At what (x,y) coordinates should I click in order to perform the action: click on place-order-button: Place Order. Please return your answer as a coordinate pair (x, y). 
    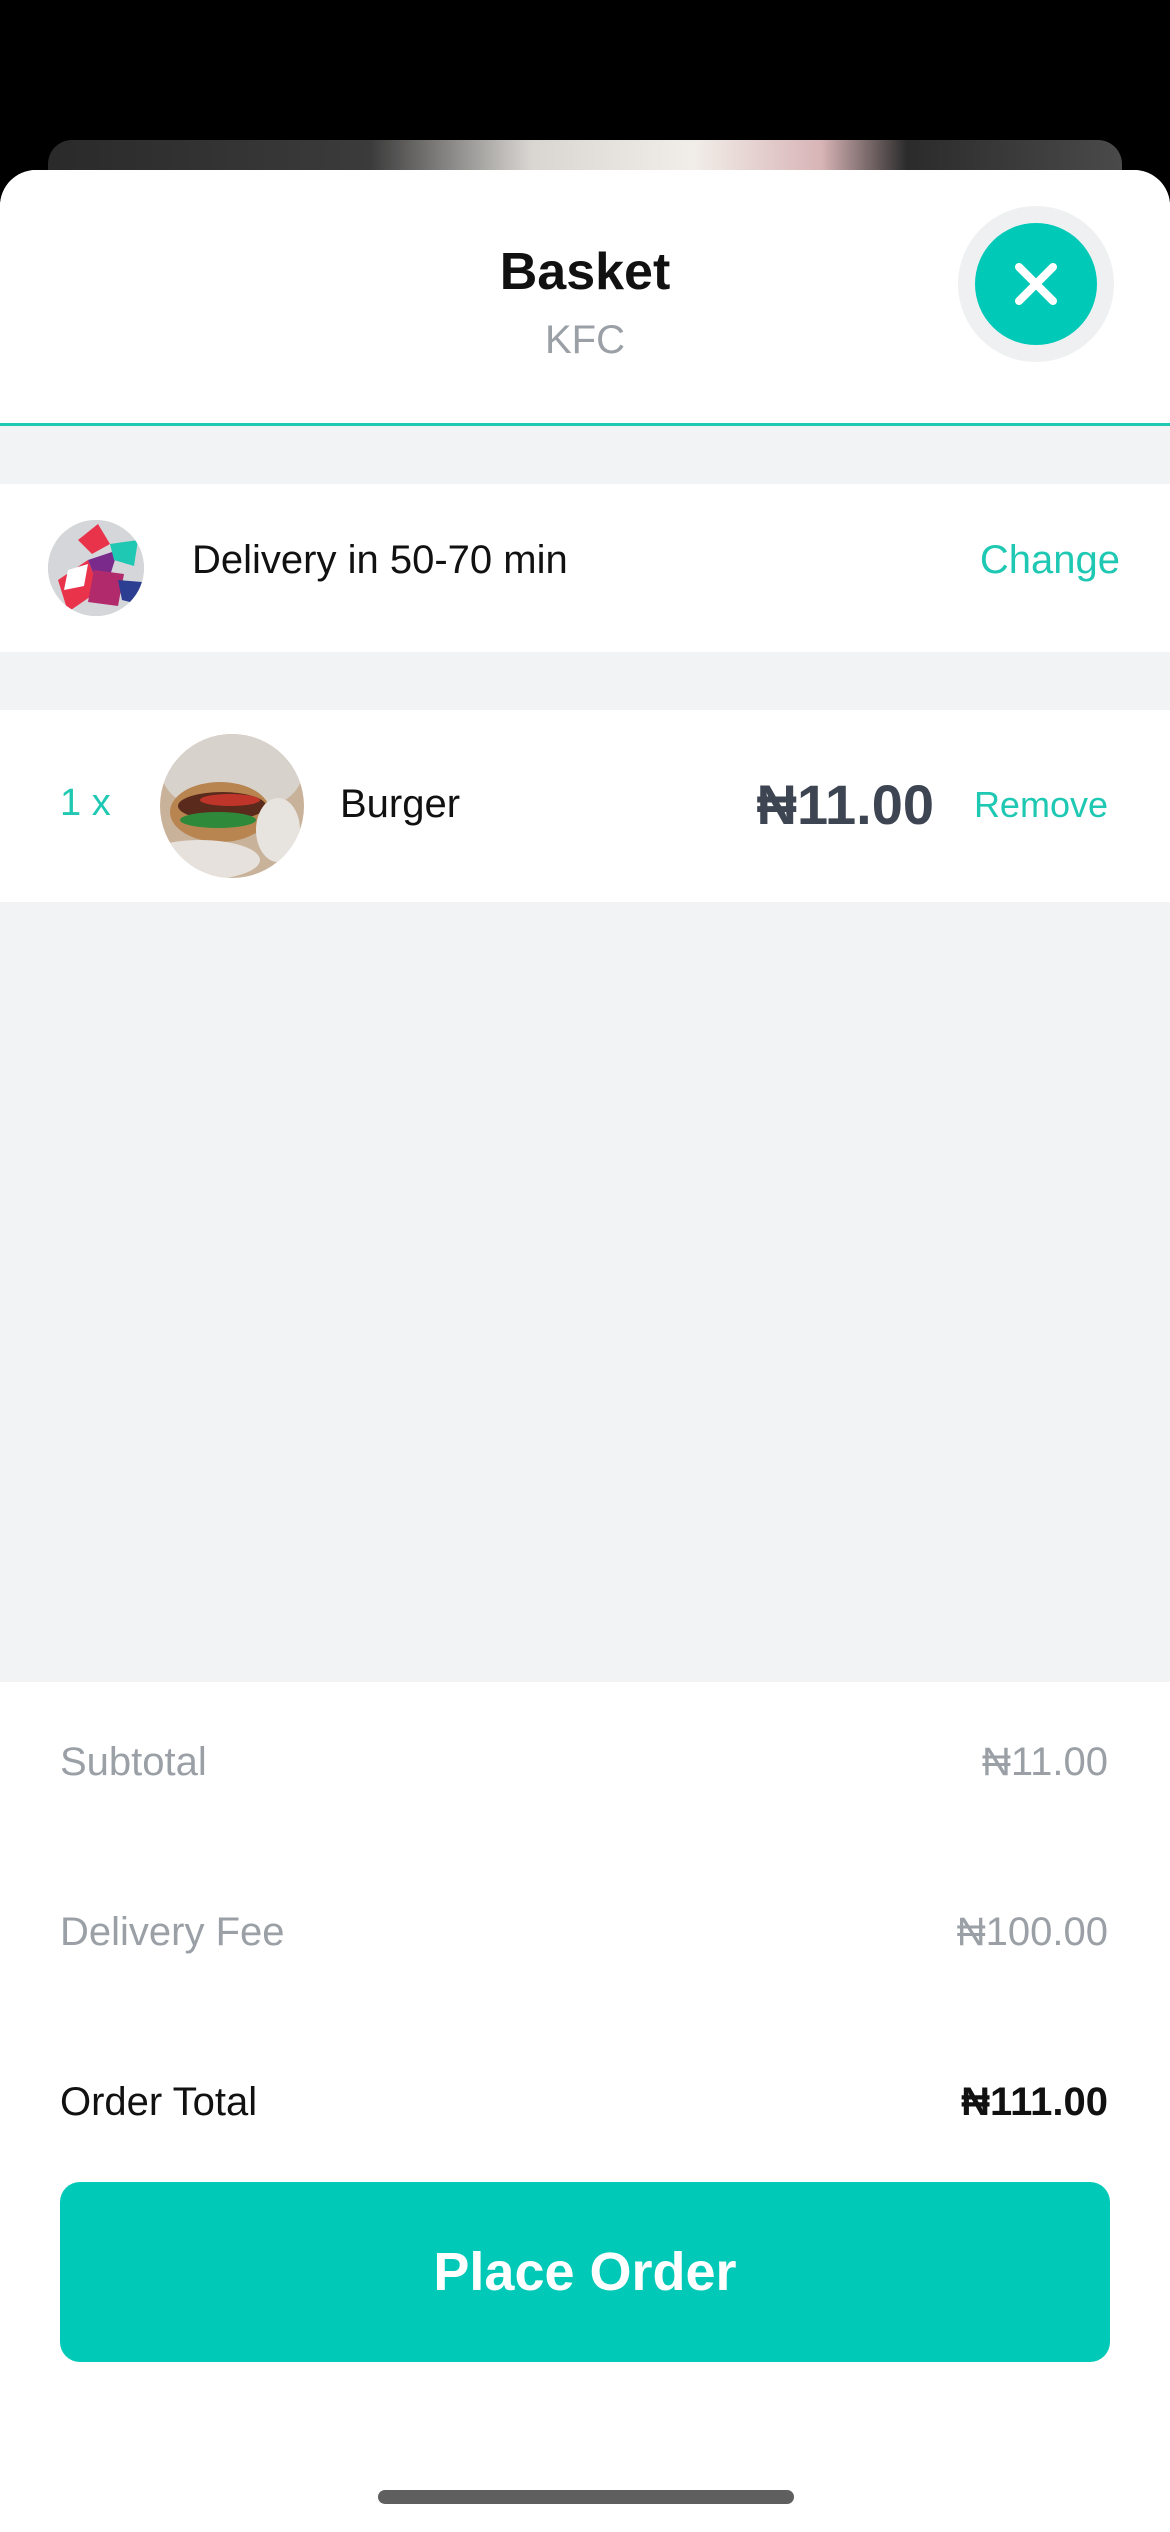
    Looking at the image, I should click on (585, 2272).